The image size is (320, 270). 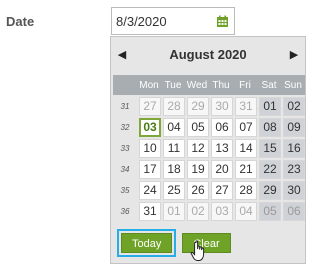 What do you see at coordinates (122, 54) in the screenshot?
I see `prev-month-button: ◀` at bounding box center [122, 54].